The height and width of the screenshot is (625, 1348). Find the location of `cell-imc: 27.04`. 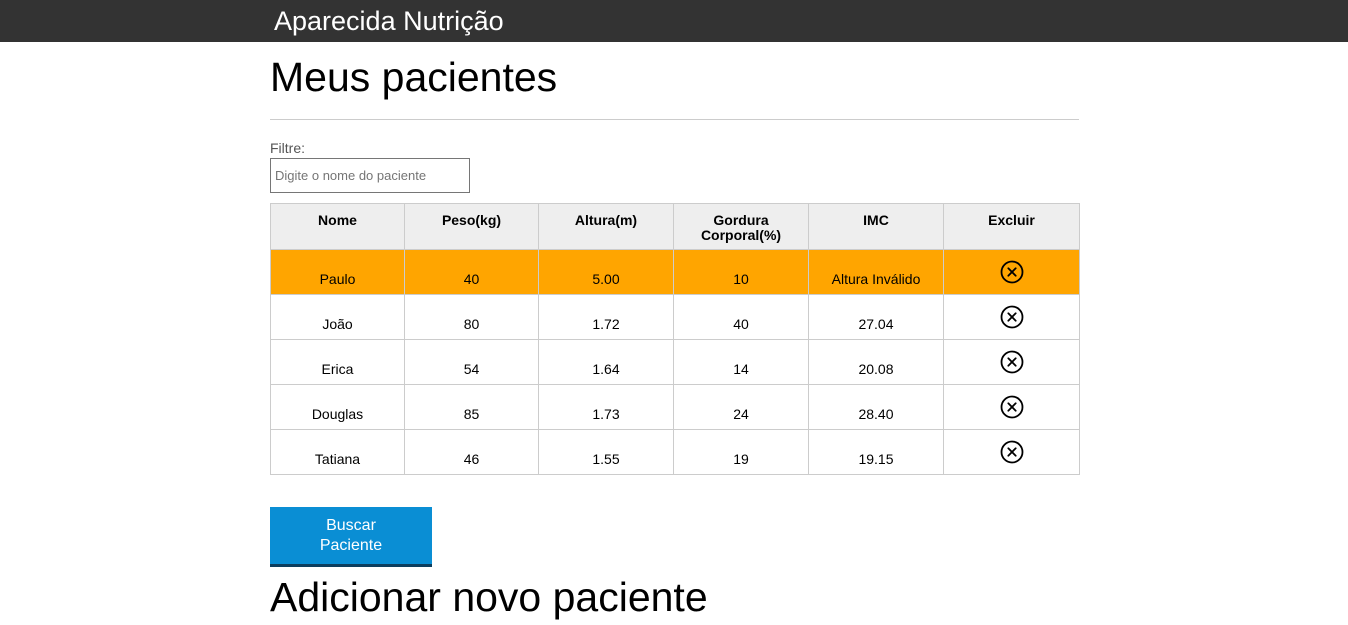

cell-imc: 27.04 is located at coordinates (876, 317).